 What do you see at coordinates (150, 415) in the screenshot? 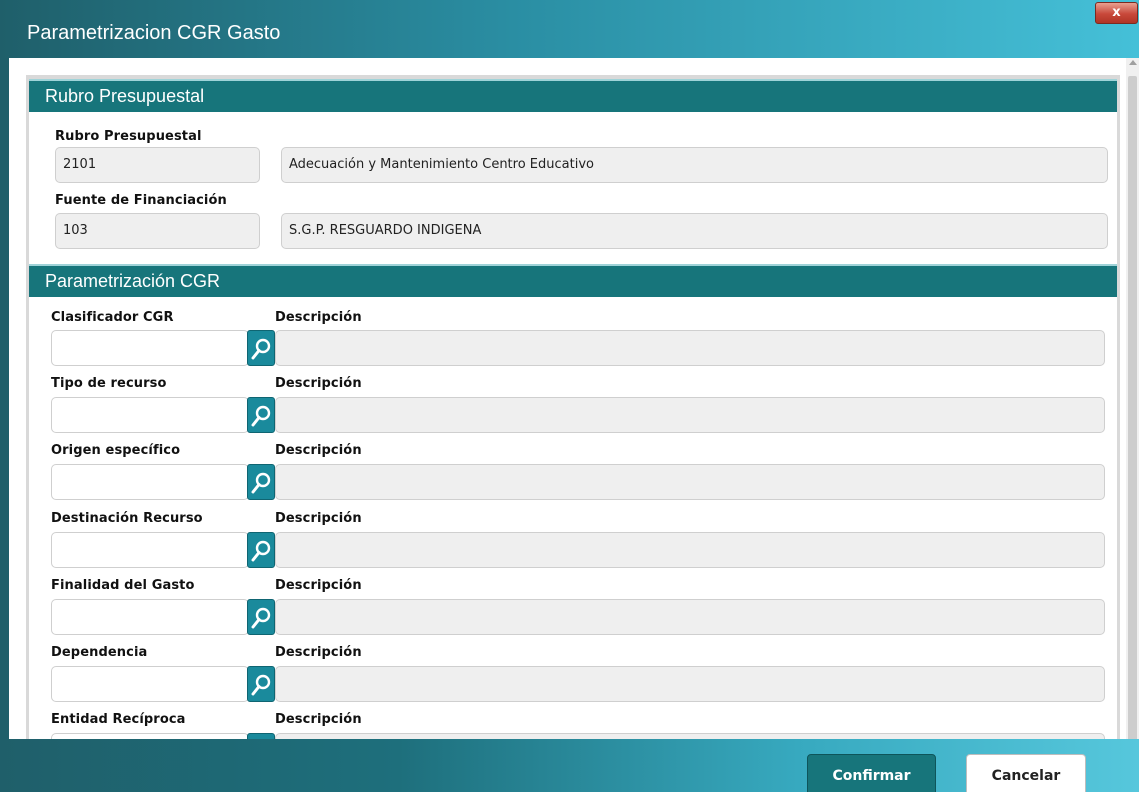
I see `tipo-recurso-input` at bounding box center [150, 415].